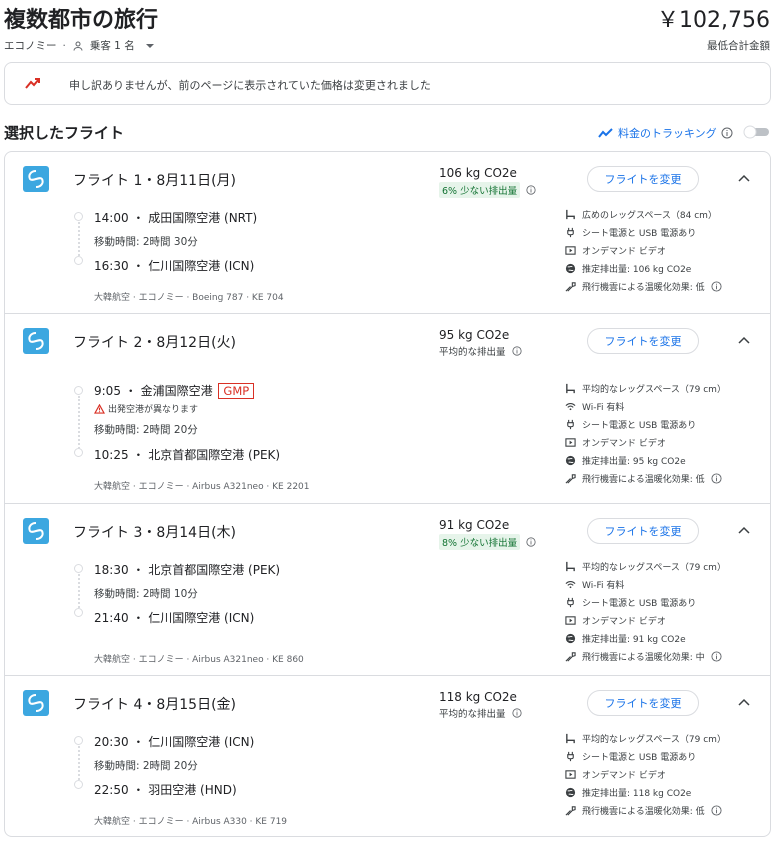  Describe the element at coordinates (30, 45) in the screenshot. I see `cabin-class: エコノミー` at that location.